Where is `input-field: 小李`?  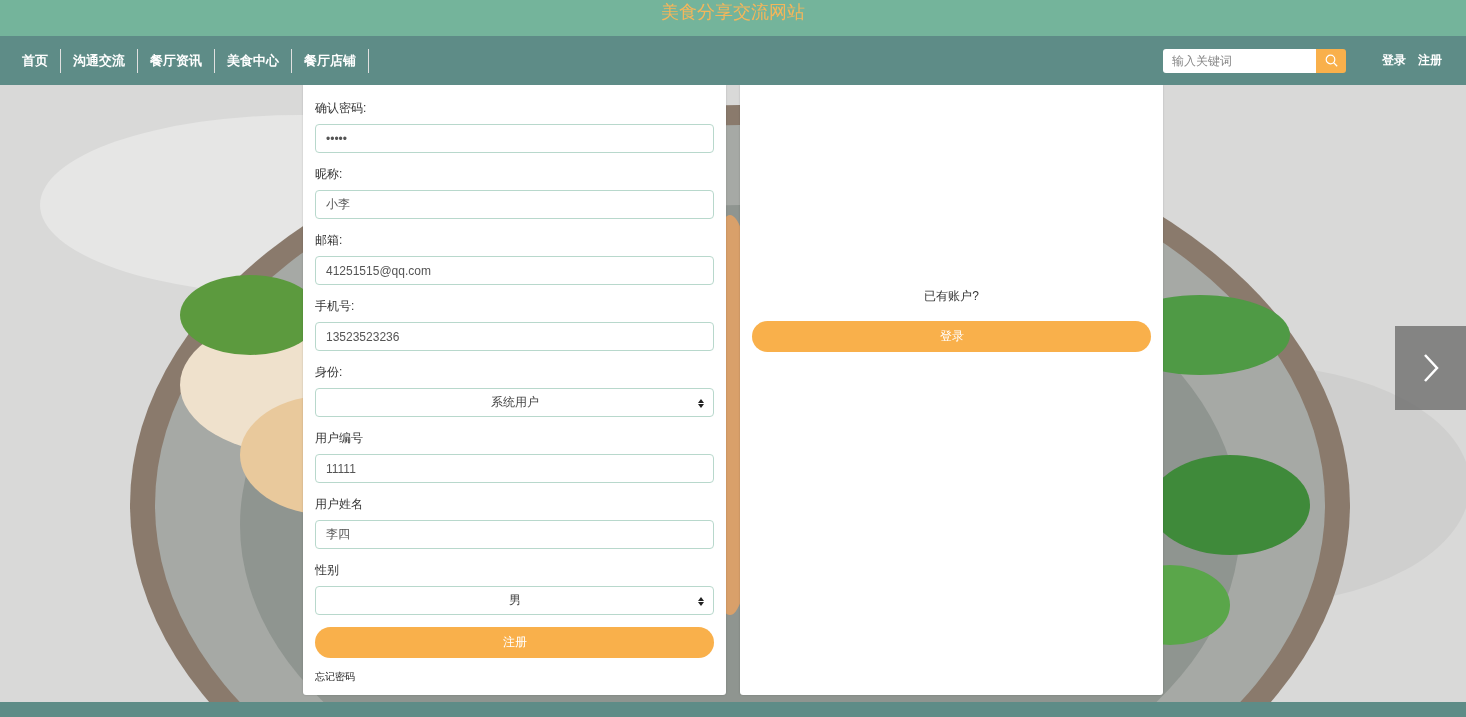 input-field: 小李 is located at coordinates (514, 204).